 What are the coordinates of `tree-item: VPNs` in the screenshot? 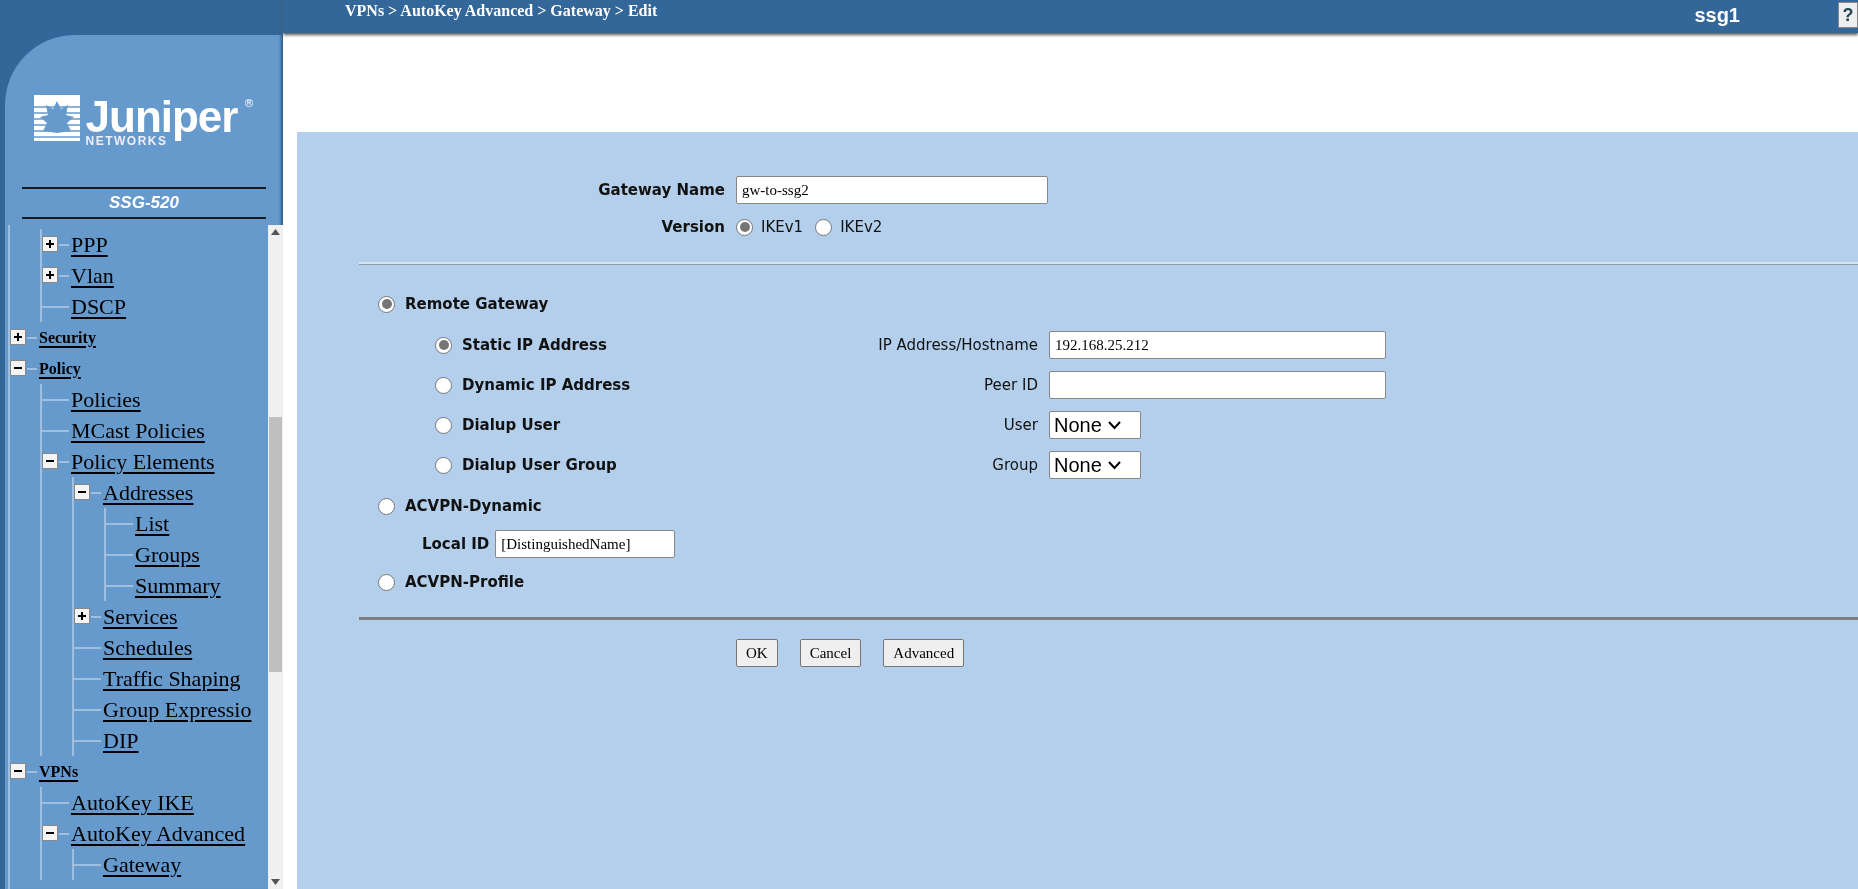 It's located at (59, 771).